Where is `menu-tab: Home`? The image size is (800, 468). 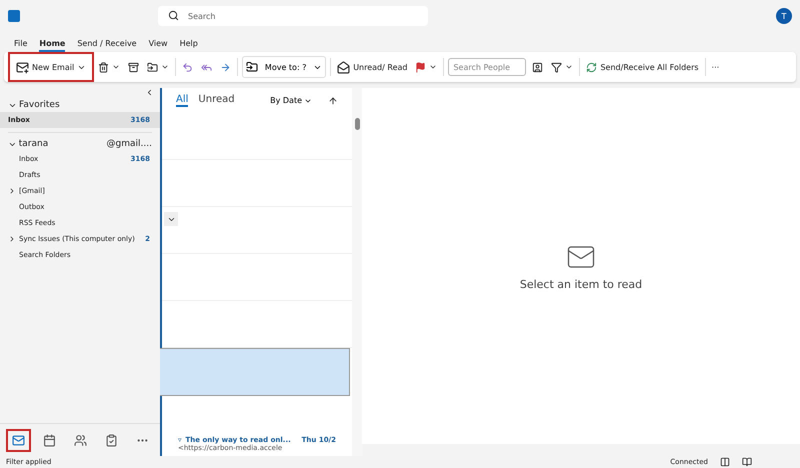 menu-tab: Home is located at coordinates (52, 45).